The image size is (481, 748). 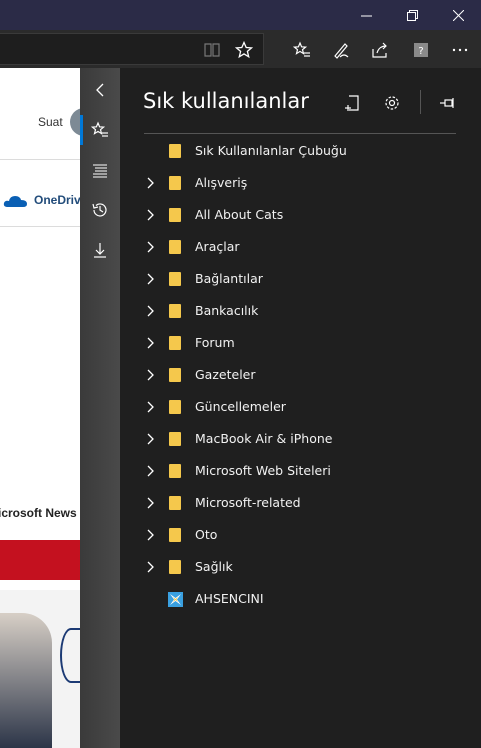 I want to click on rail-favorites-button, so click(x=100, y=130).